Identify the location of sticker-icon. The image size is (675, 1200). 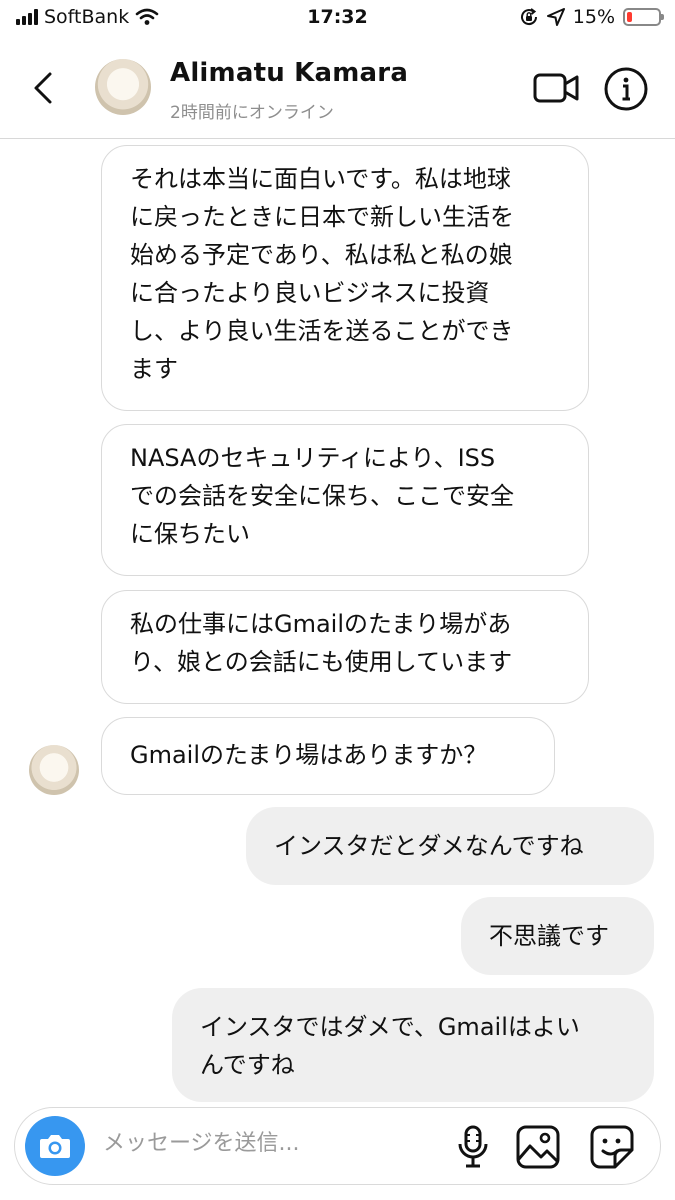
(612, 1147).